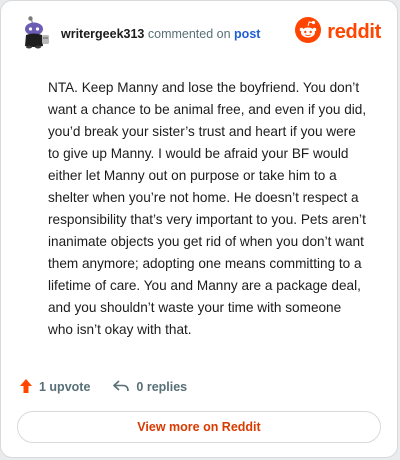  Describe the element at coordinates (354, 31) in the screenshot. I see `reddit-wordmark: reddit` at that location.